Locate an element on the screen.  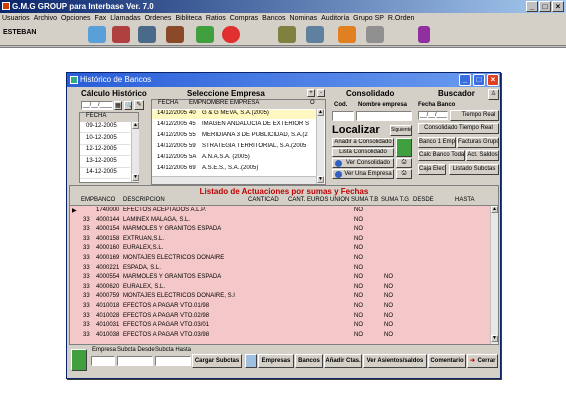
menu-2: Opciones is located at coordinates (76, 18).